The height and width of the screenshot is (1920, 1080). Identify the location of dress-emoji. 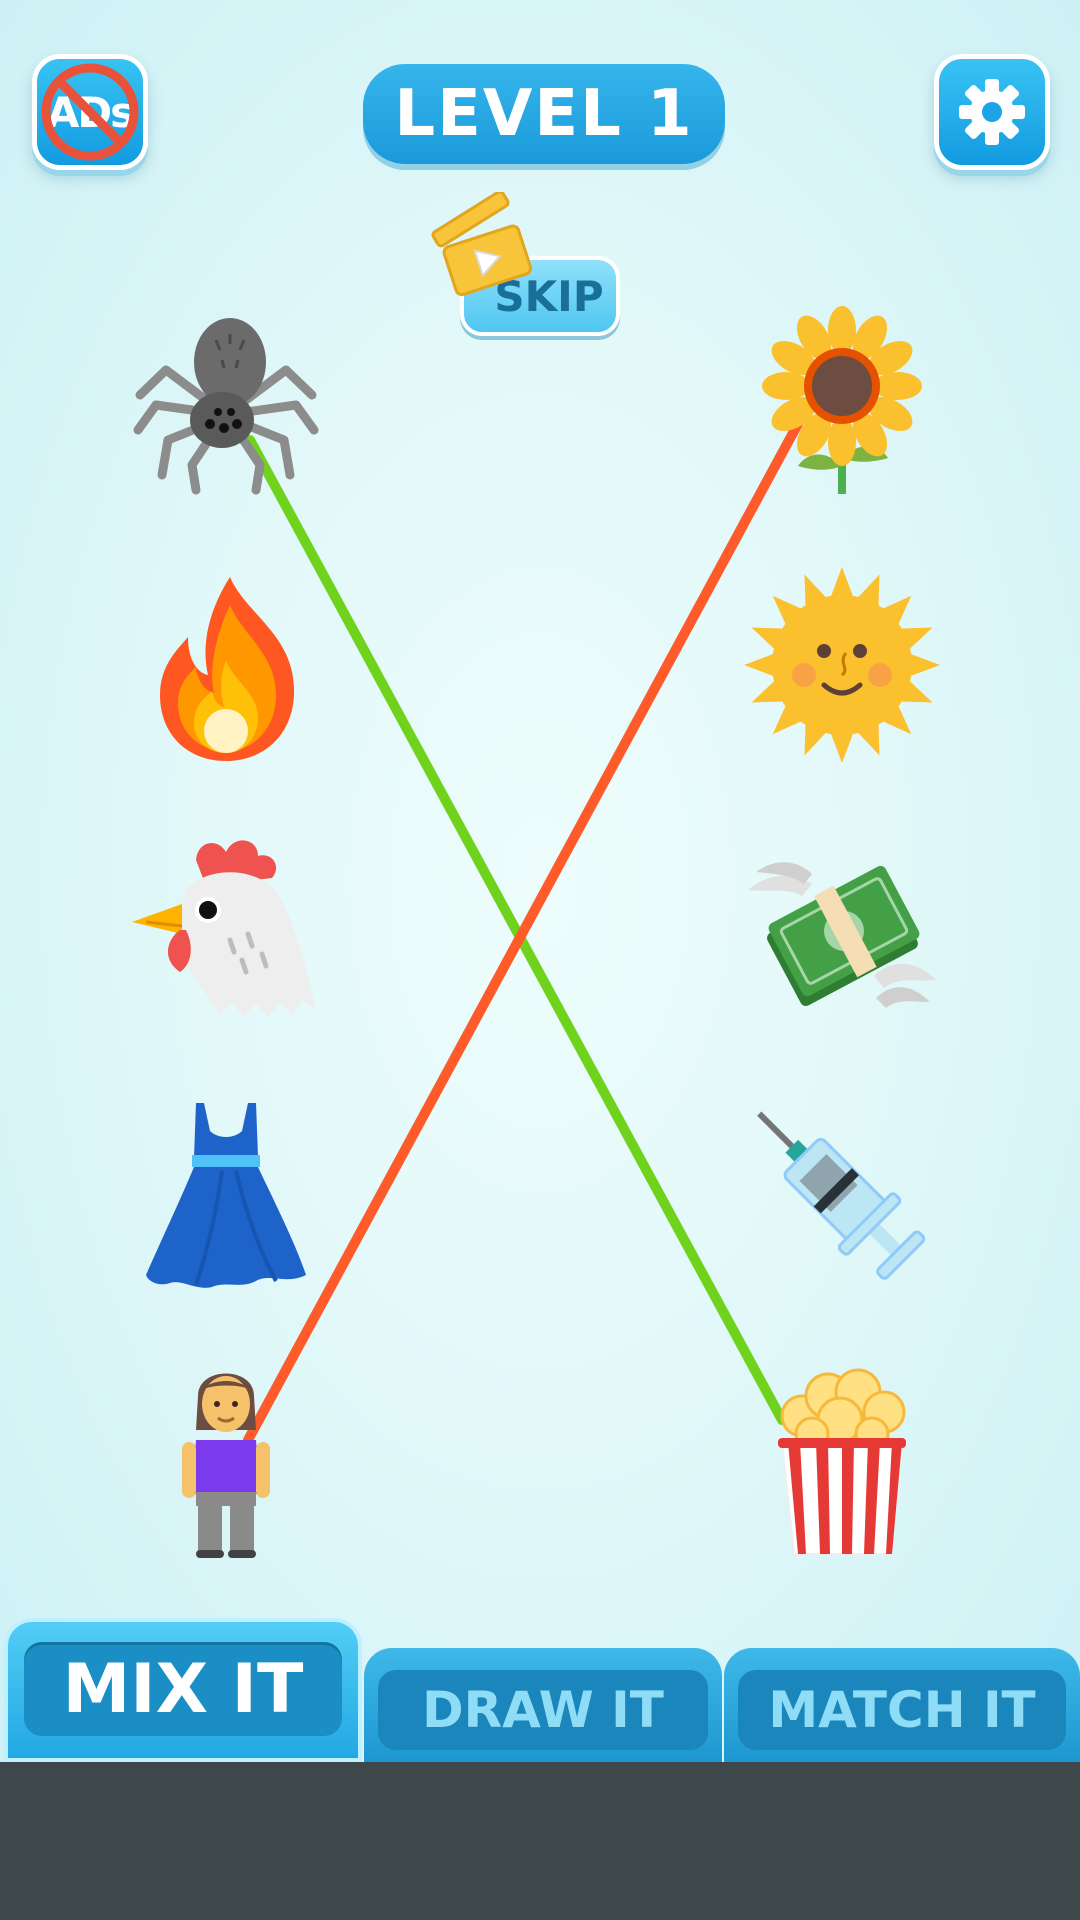
(226, 1195).